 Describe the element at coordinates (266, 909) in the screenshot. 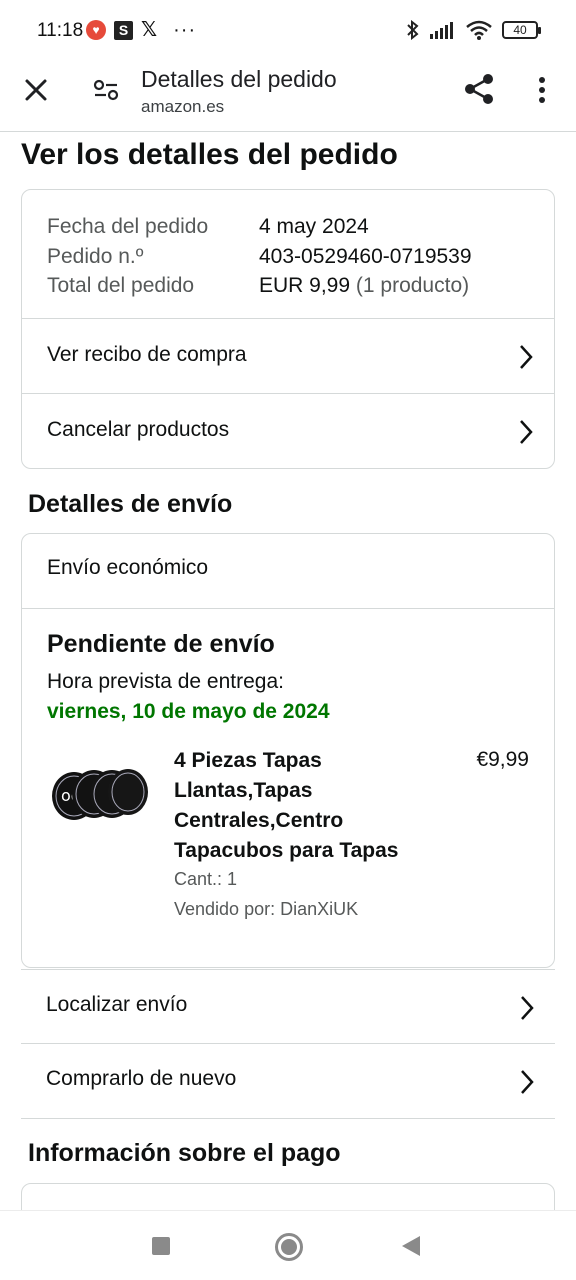

I see `product-seller: Vendido por: DianXiUK` at that location.